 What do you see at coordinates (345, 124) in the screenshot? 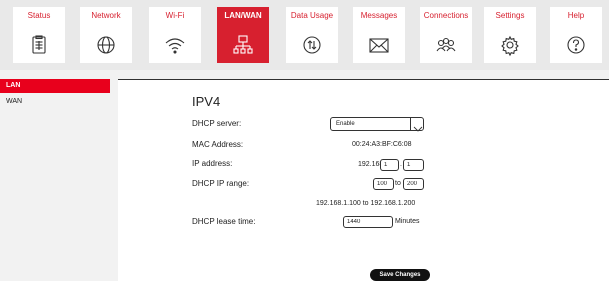
I see `dhcp-server-value: Enable` at bounding box center [345, 124].